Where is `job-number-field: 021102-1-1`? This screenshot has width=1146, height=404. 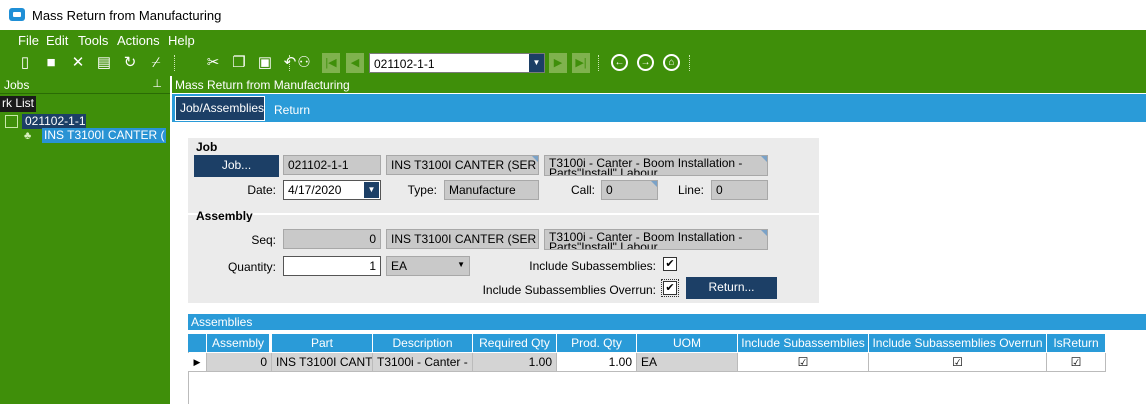 job-number-field: 021102-1-1 is located at coordinates (332, 165).